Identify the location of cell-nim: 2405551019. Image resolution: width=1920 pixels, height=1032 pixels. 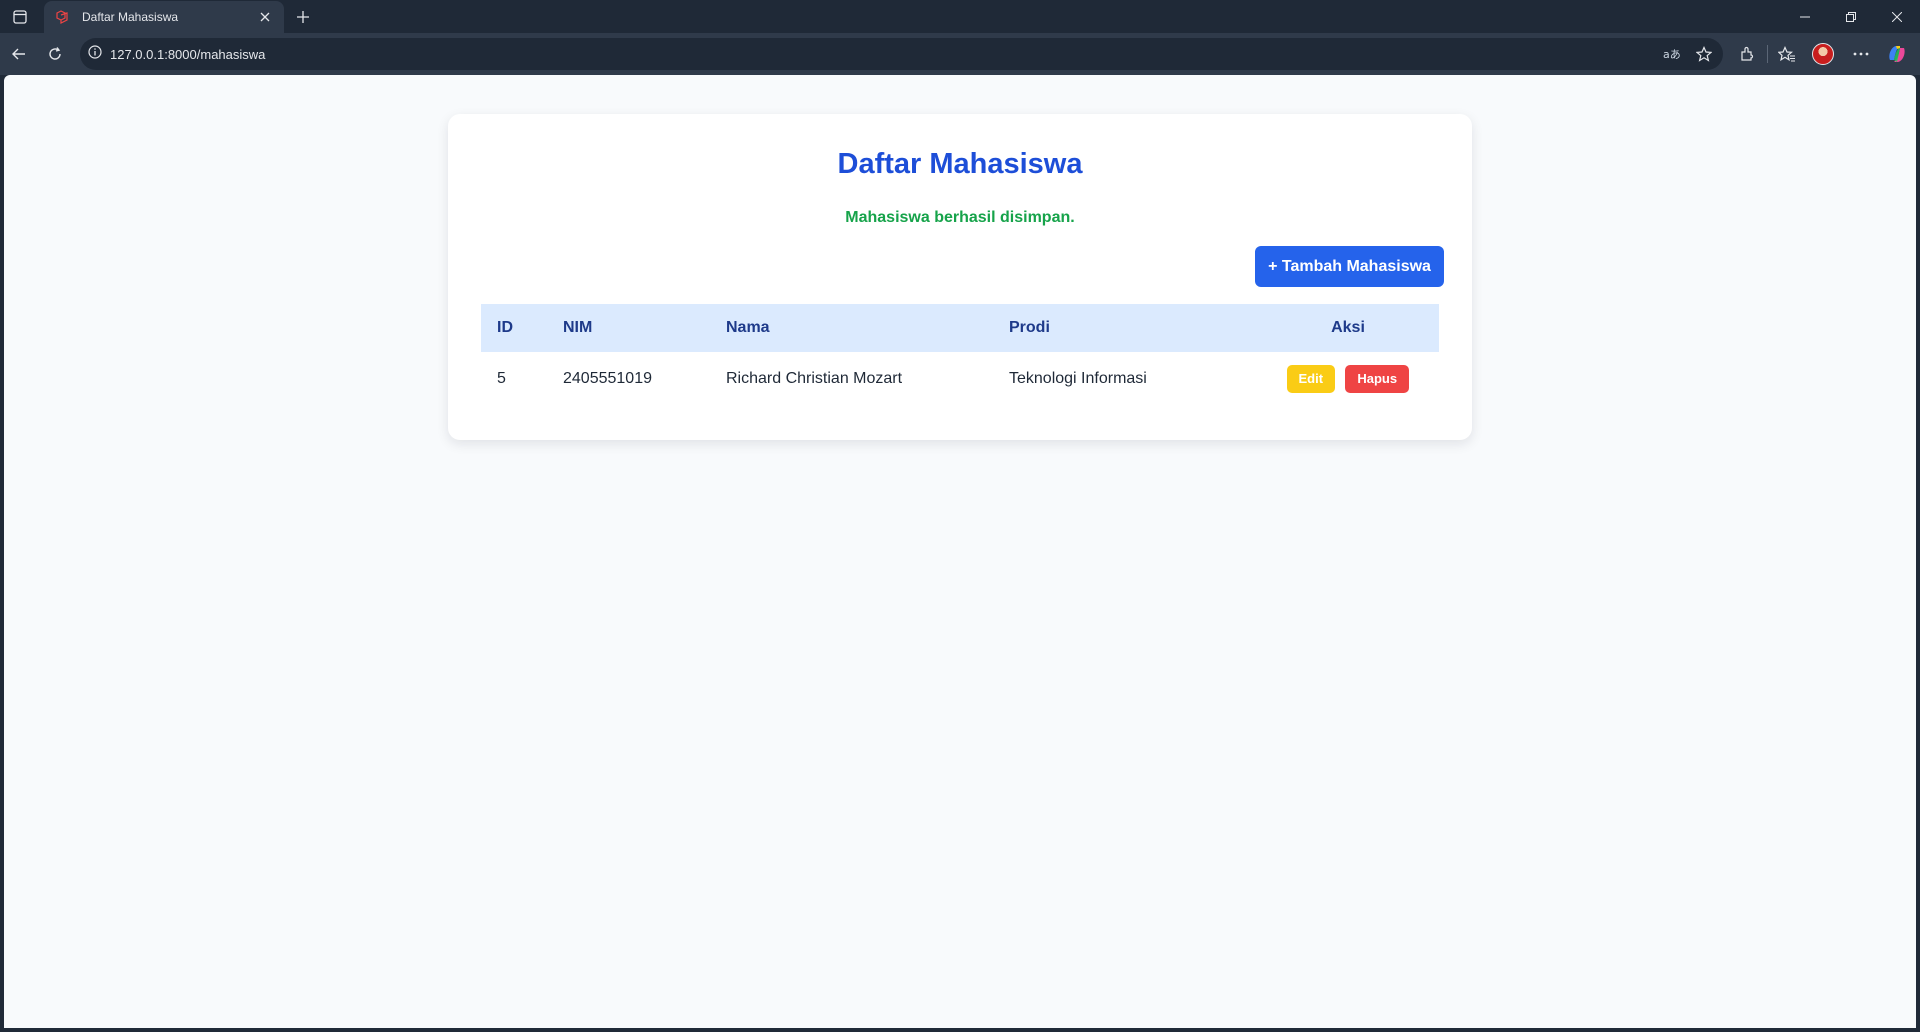
(607, 378).